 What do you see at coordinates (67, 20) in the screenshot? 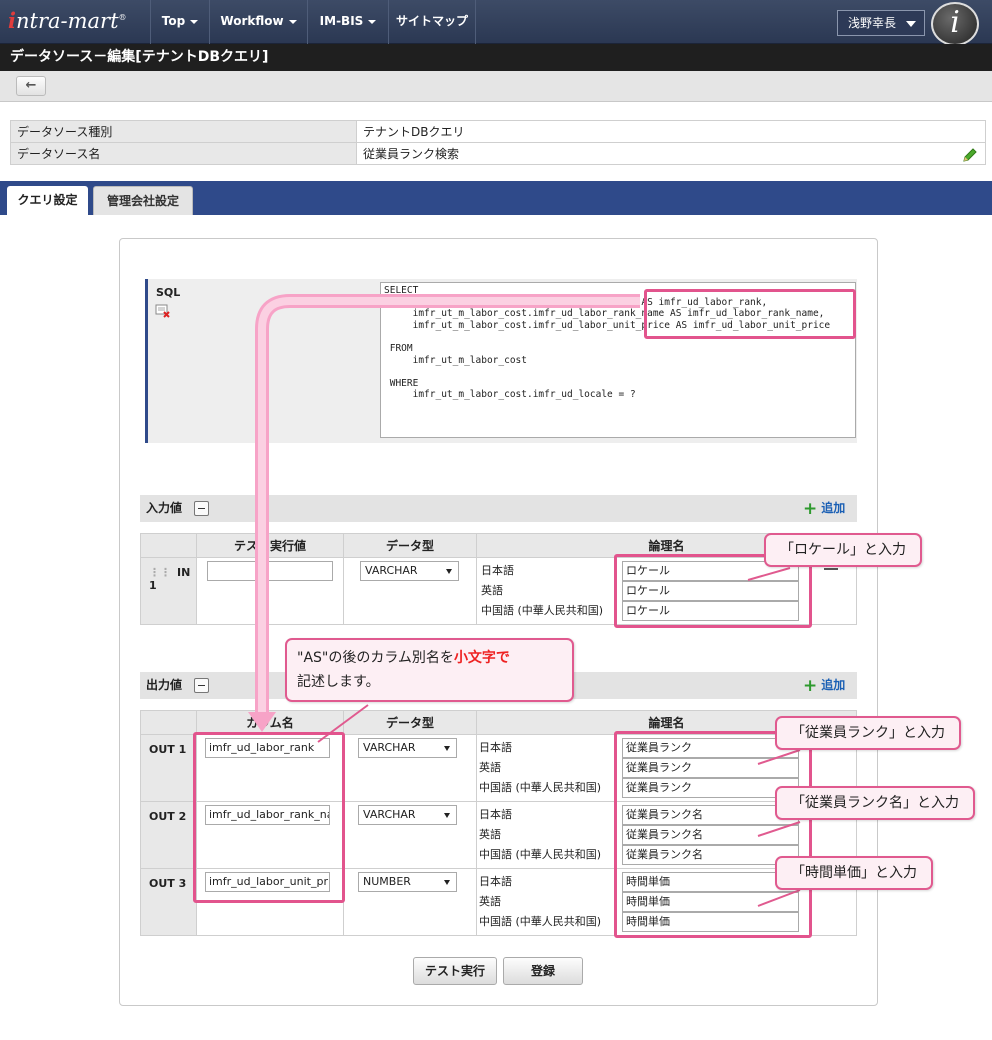
I see `intra-mart-logo: intra-mart®` at bounding box center [67, 20].